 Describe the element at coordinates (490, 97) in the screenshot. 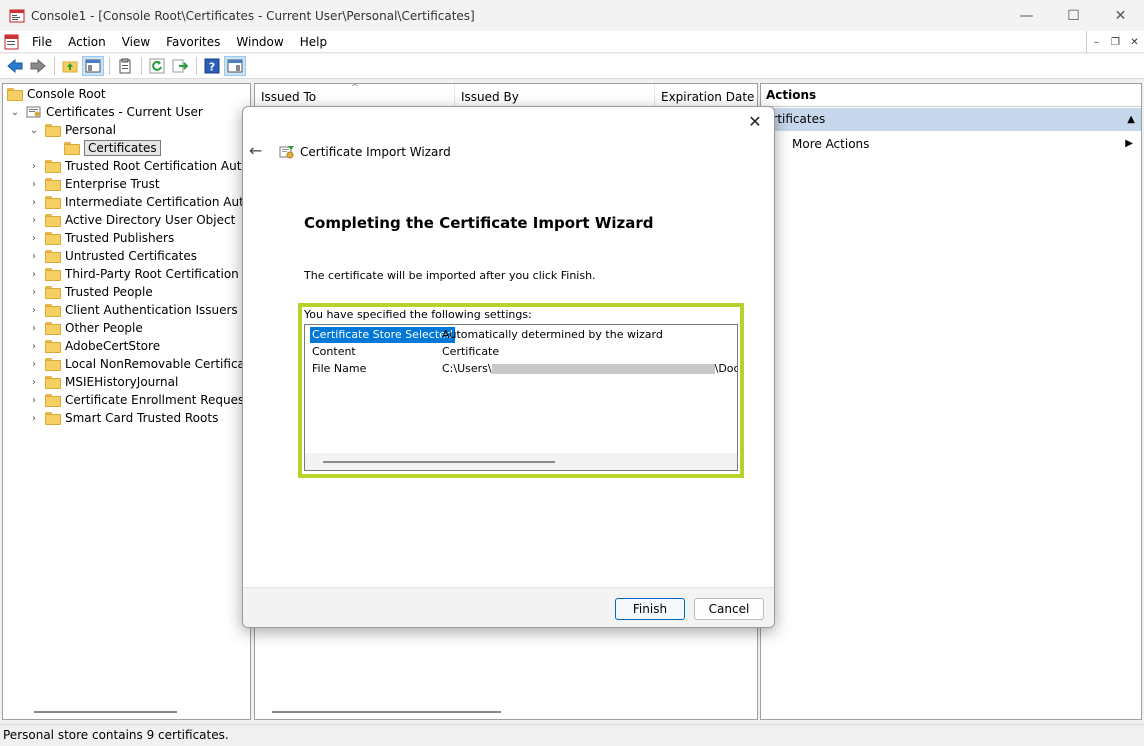

I see `column-label: Issued By` at that location.